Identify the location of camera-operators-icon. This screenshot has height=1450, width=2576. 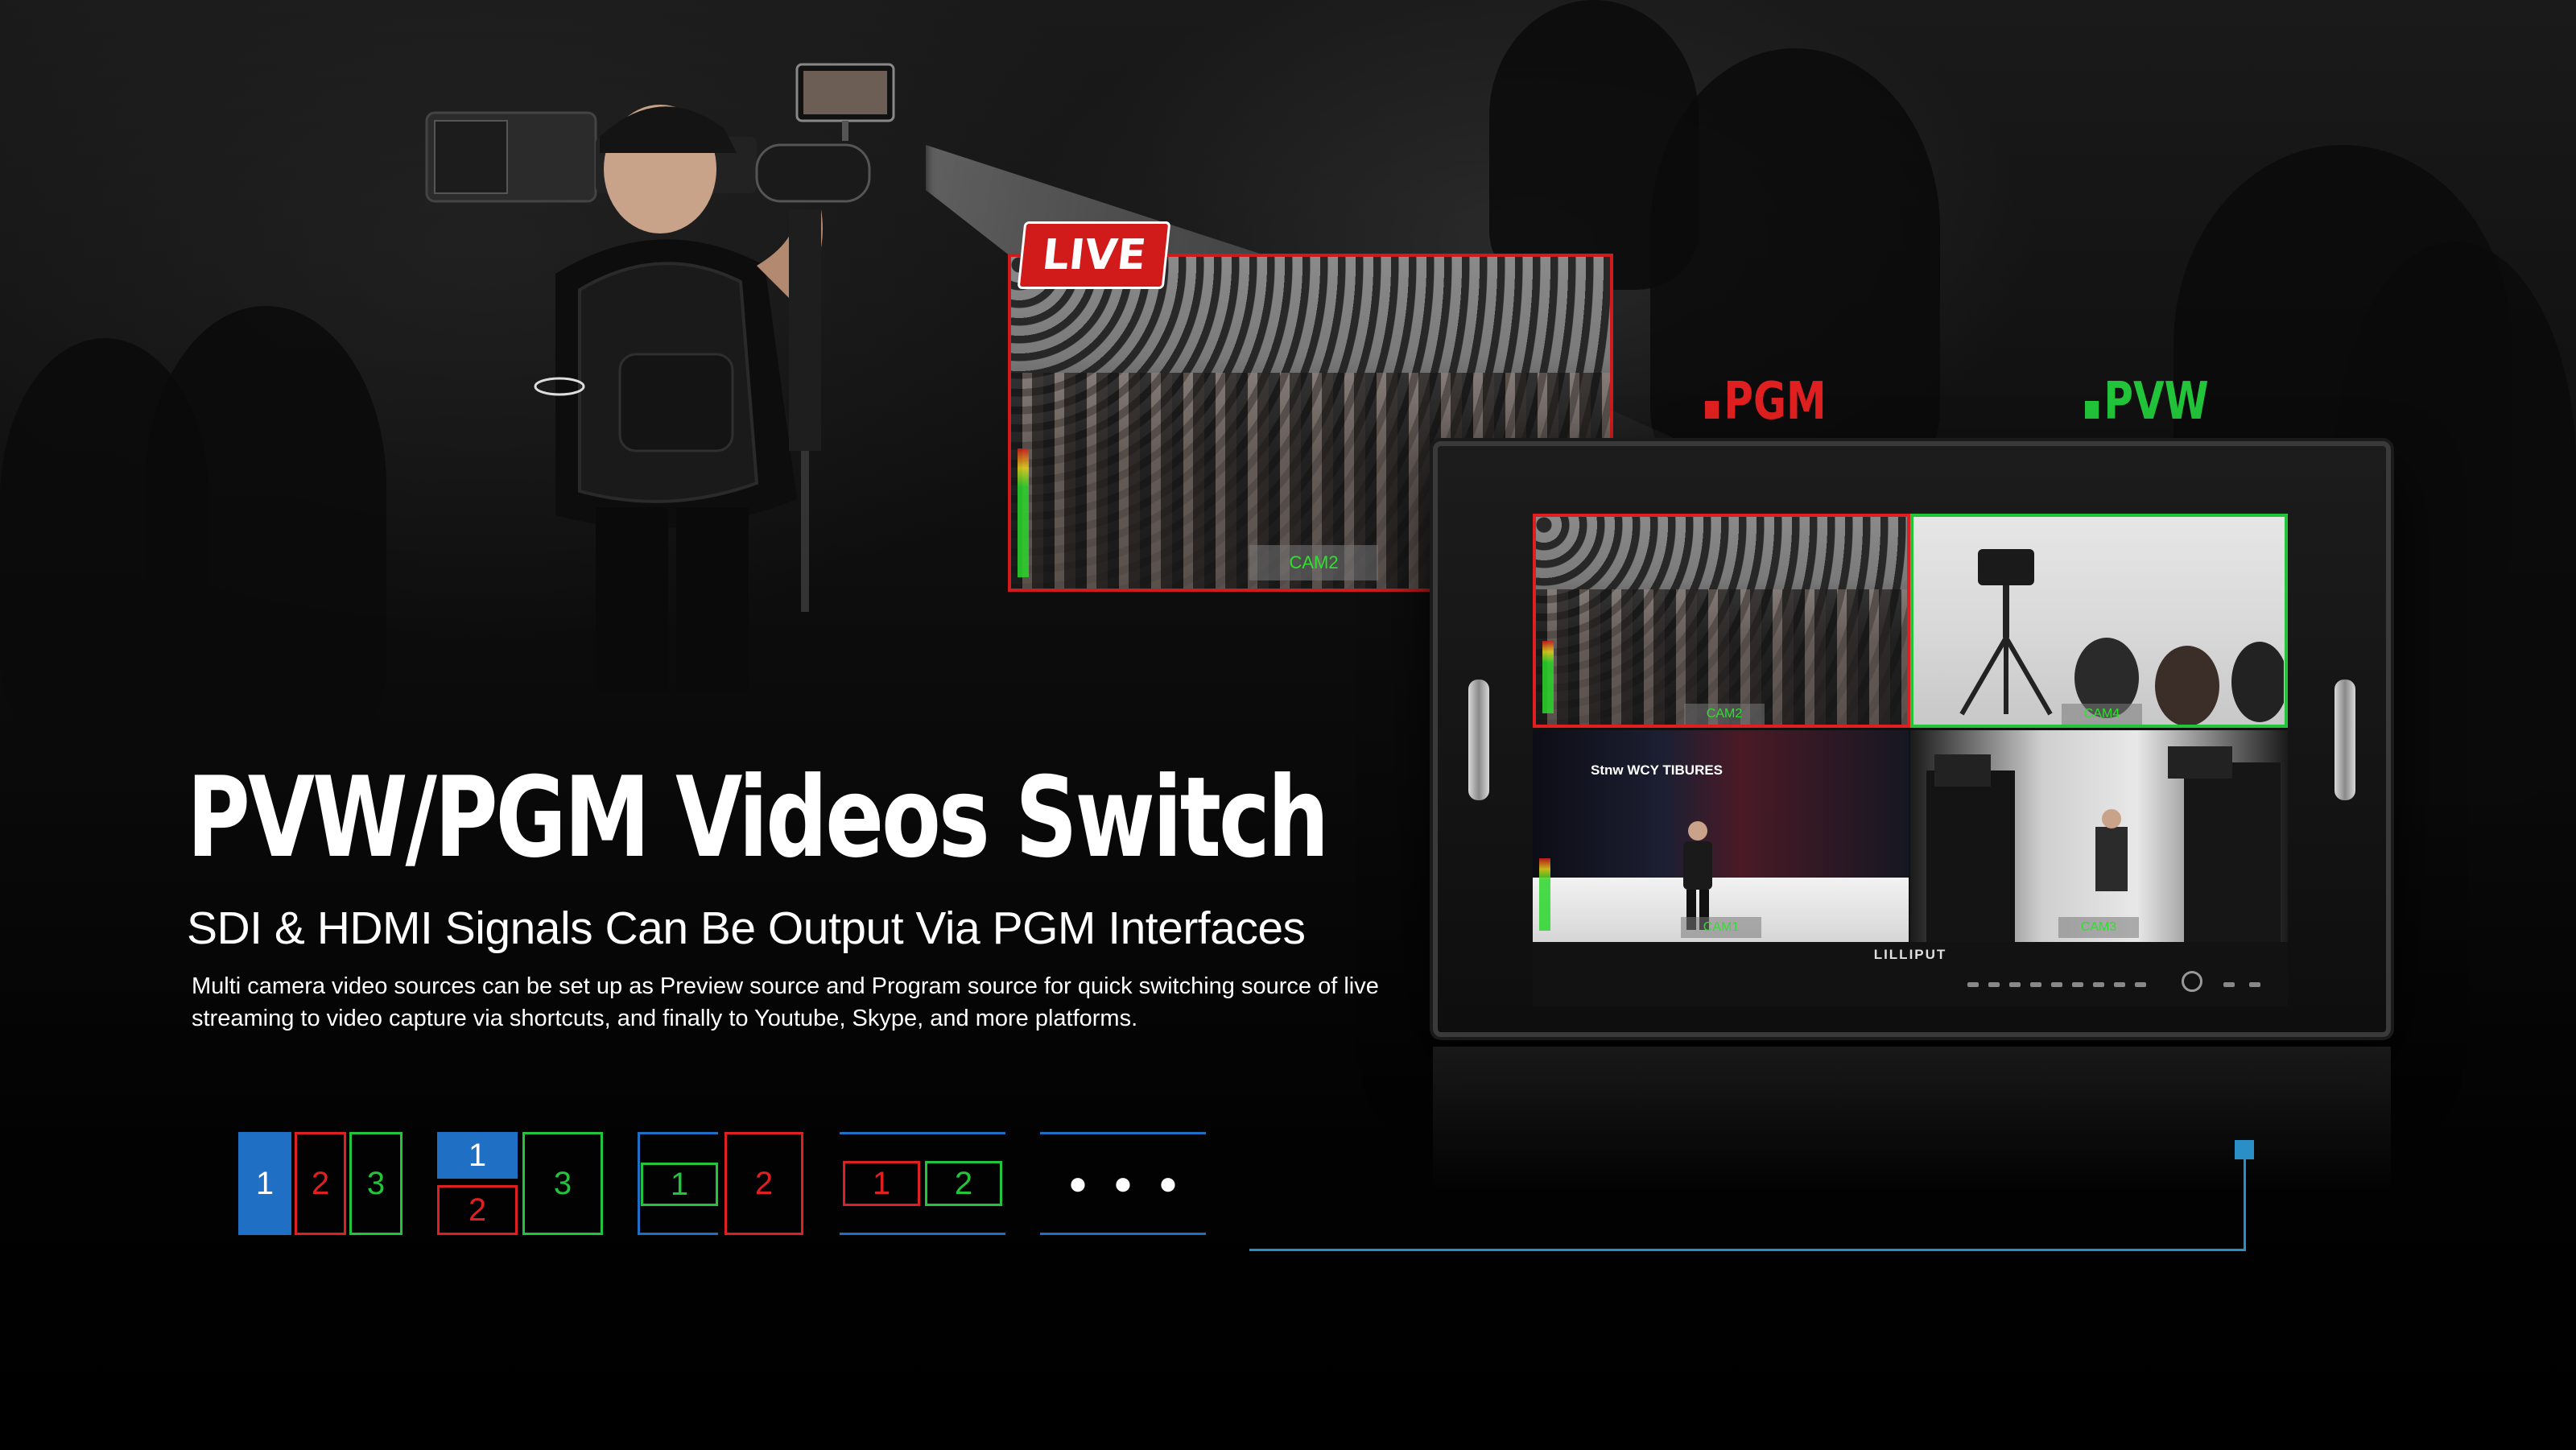
(2103, 844).